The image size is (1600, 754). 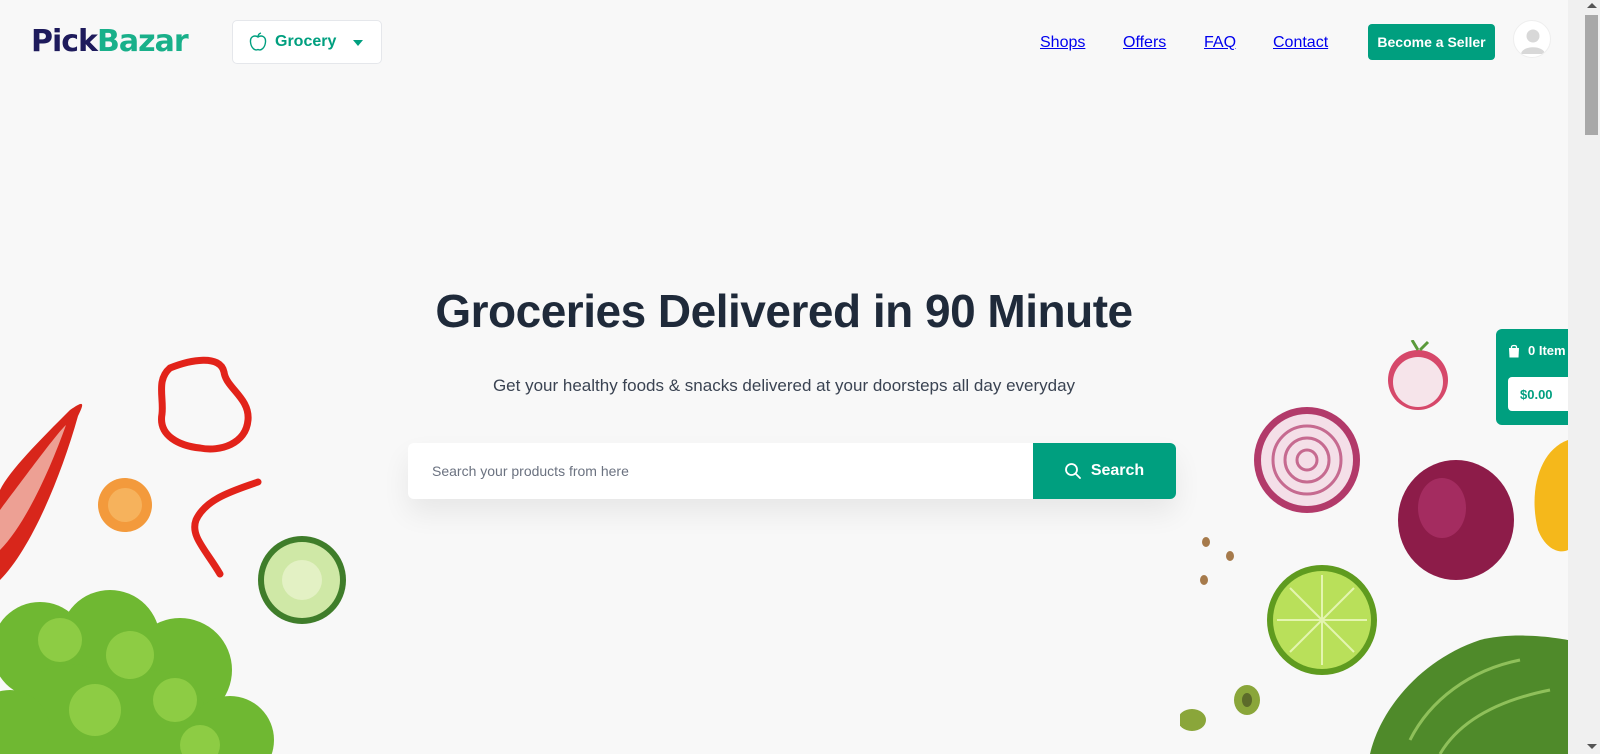 I want to click on shop-type-select: Grocery, so click(x=307, y=42).